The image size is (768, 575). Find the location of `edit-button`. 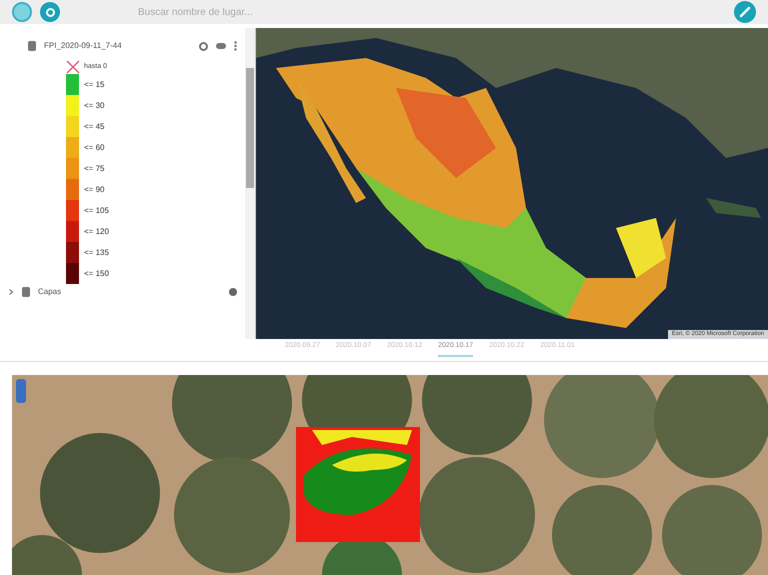

edit-button is located at coordinates (745, 12).